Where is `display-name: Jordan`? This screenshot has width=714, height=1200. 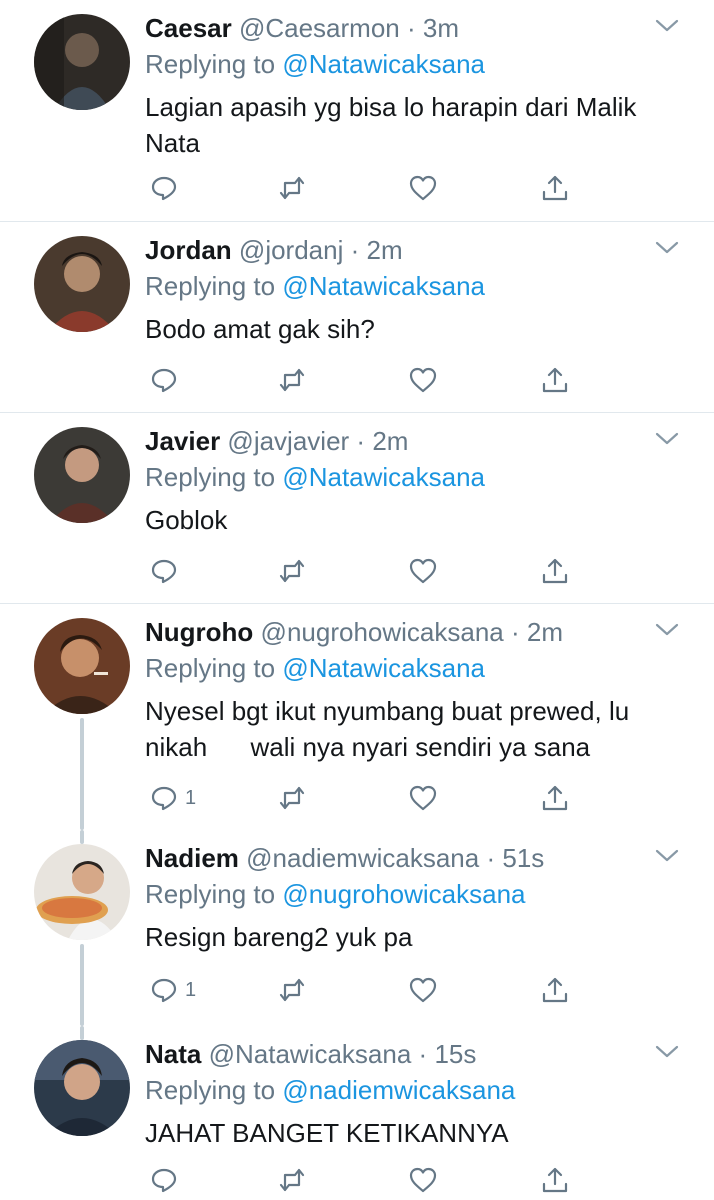 display-name: Jordan is located at coordinates (188, 250).